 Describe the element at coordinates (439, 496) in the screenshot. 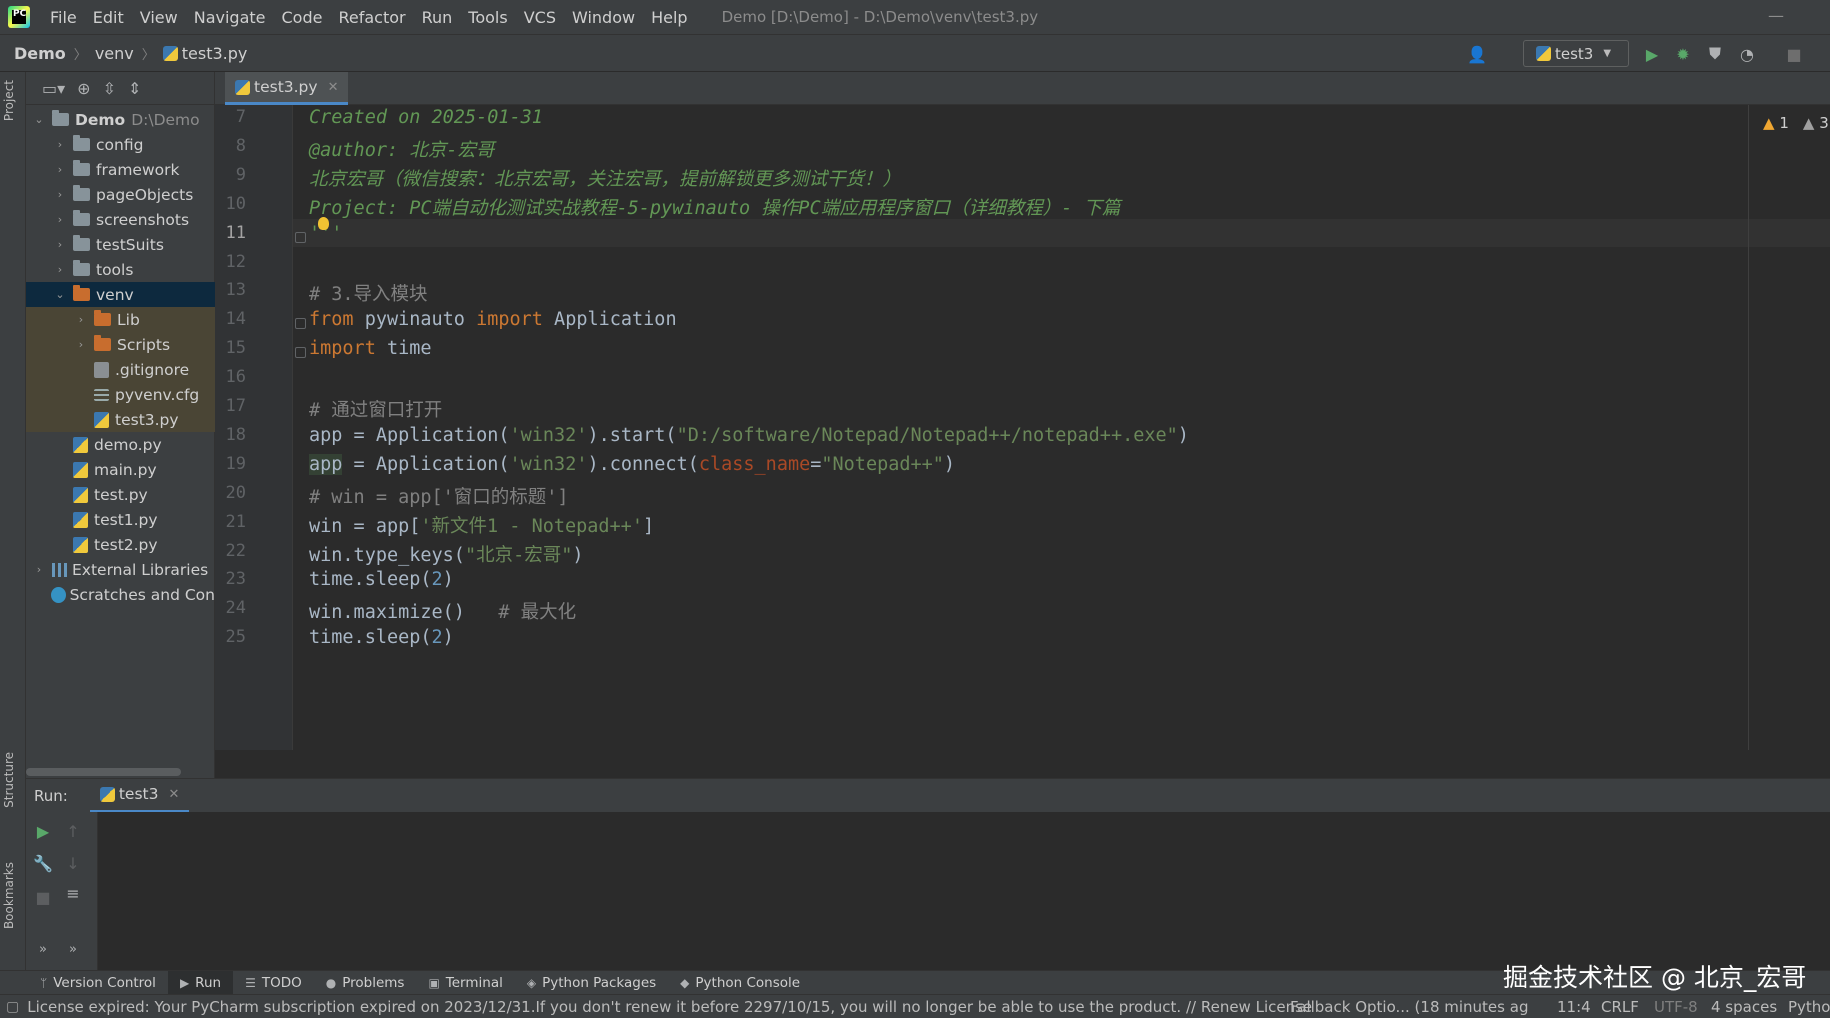

I see `code-line: # win = app['窗口的标题']` at that location.